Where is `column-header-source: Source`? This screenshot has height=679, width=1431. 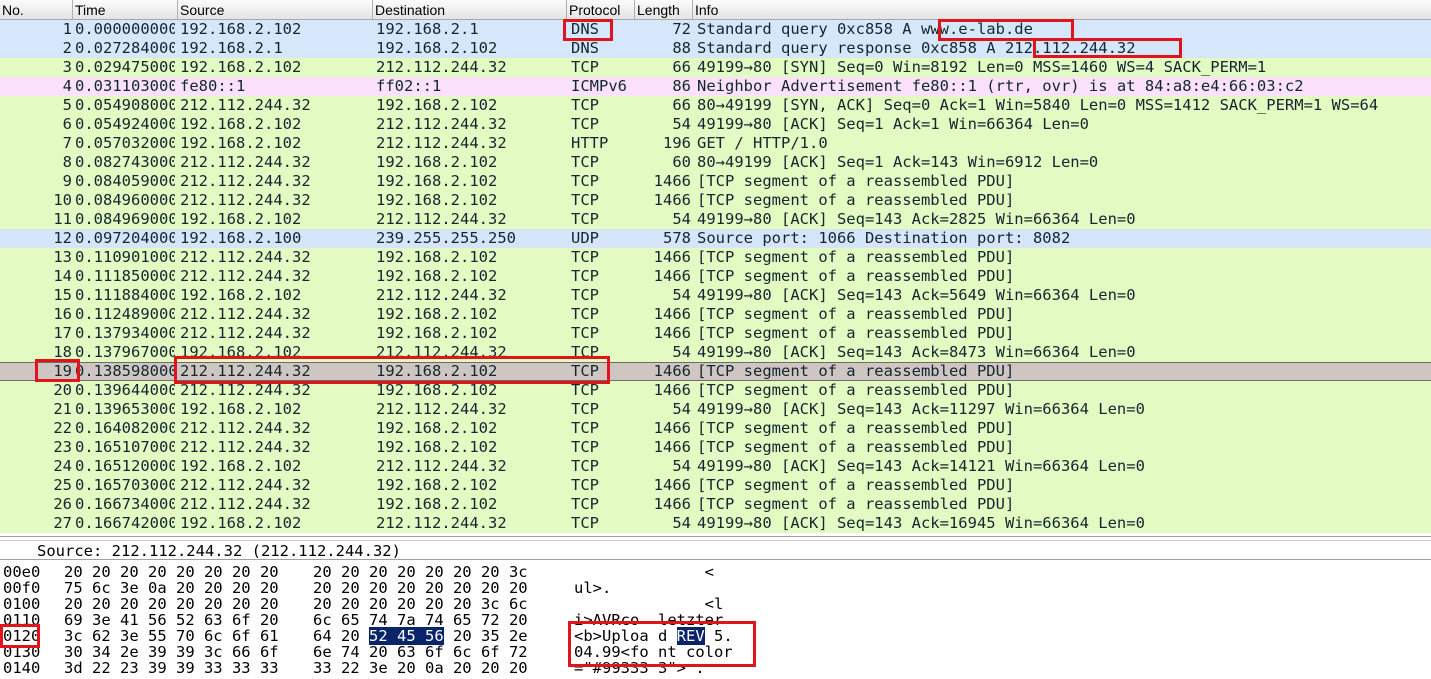 column-header-source: Source is located at coordinates (274, 9).